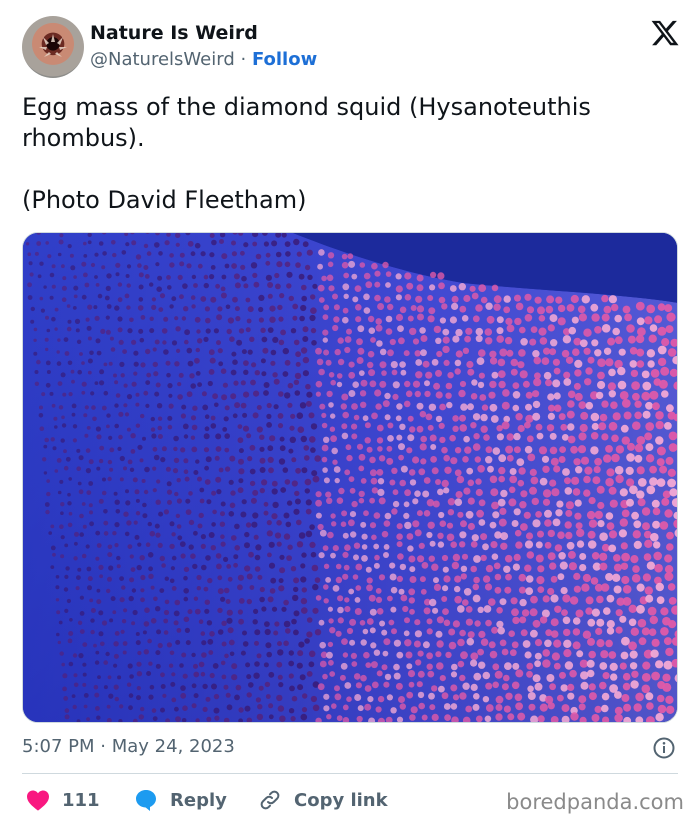 The image size is (700, 826). I want to click on avatar, so click(53, 47).